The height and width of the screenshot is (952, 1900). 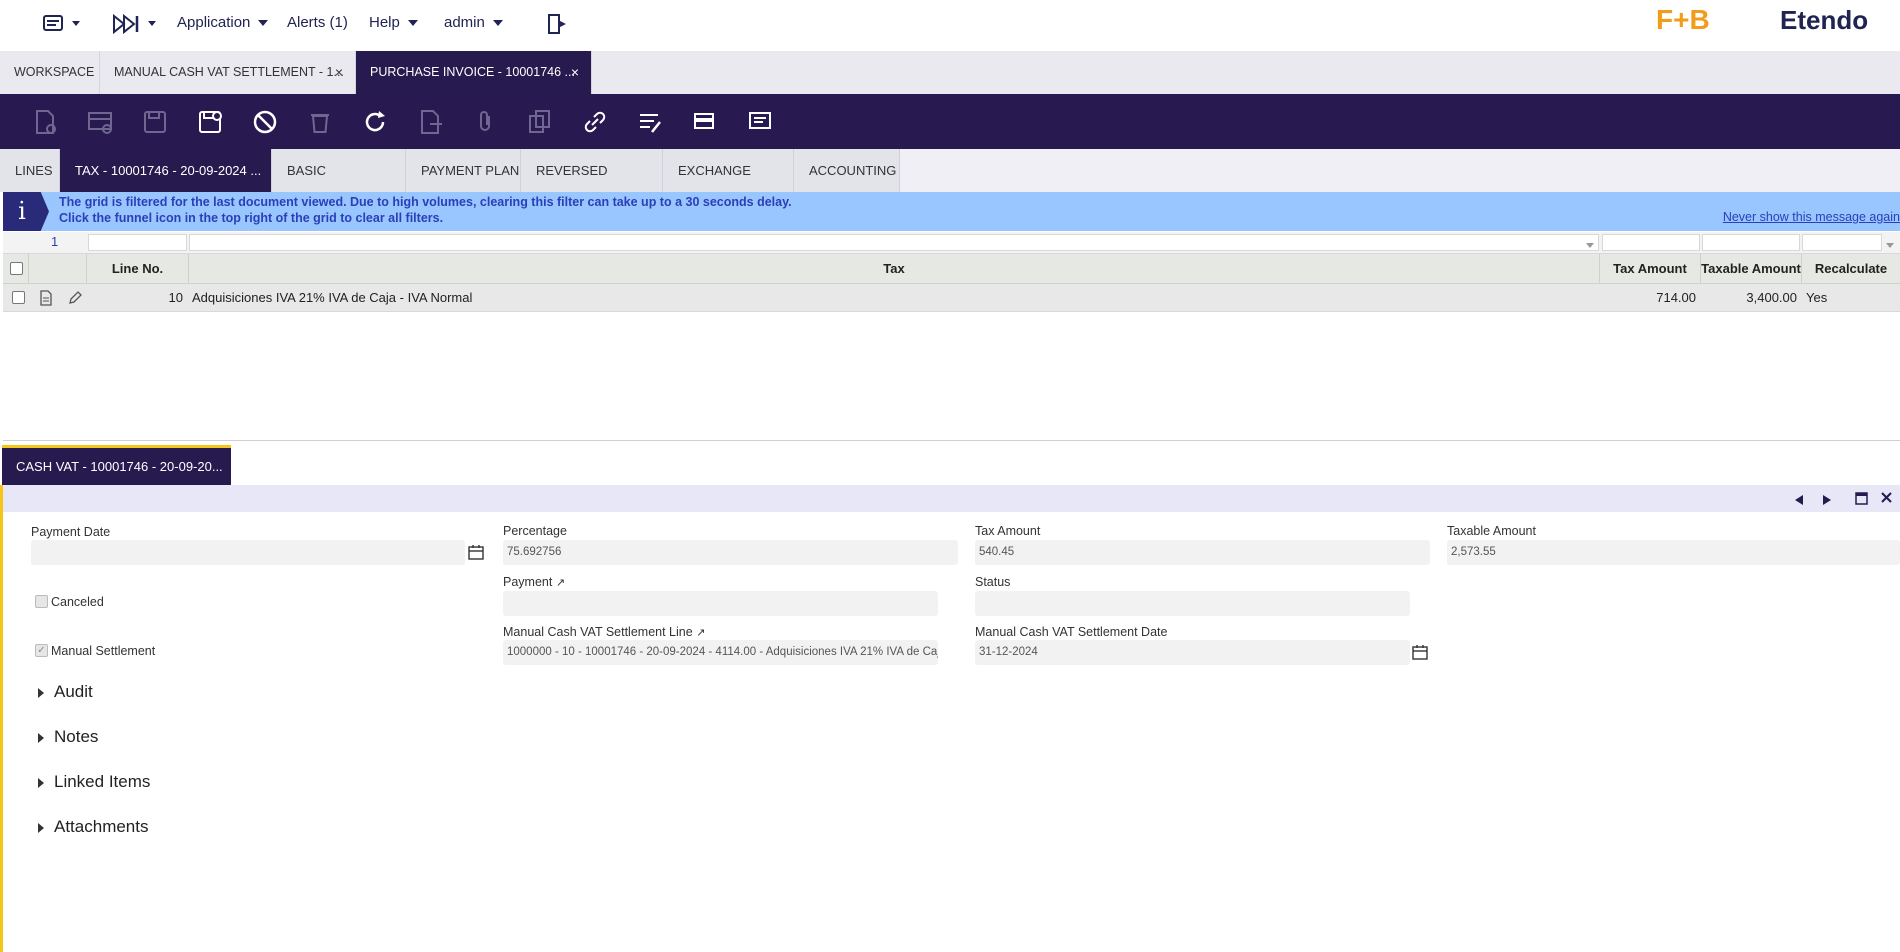 I want to click on help-menu: Help, so click(x=393, y=22).